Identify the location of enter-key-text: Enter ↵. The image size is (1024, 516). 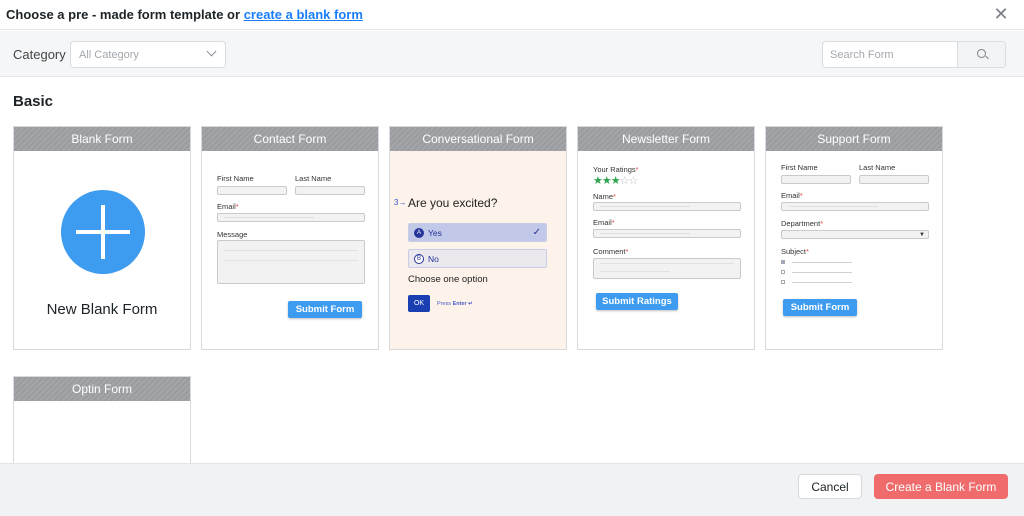
(462, 304).